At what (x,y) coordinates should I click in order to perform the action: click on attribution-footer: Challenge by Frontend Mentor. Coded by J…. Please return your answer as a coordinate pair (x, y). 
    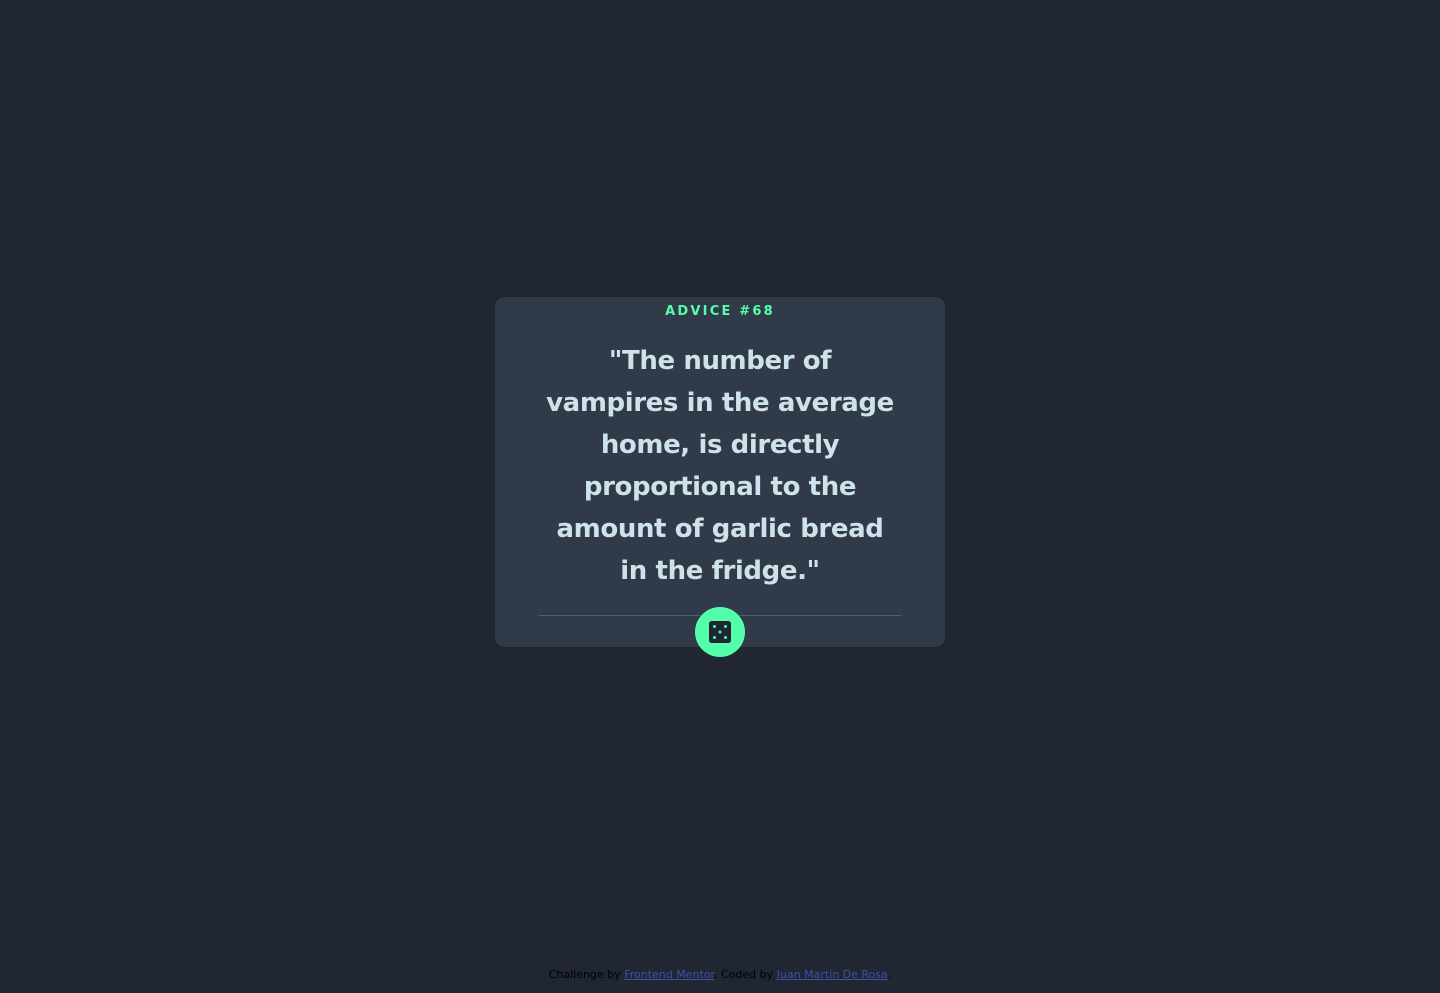
    Looking at the image, I should click on (720, 975).